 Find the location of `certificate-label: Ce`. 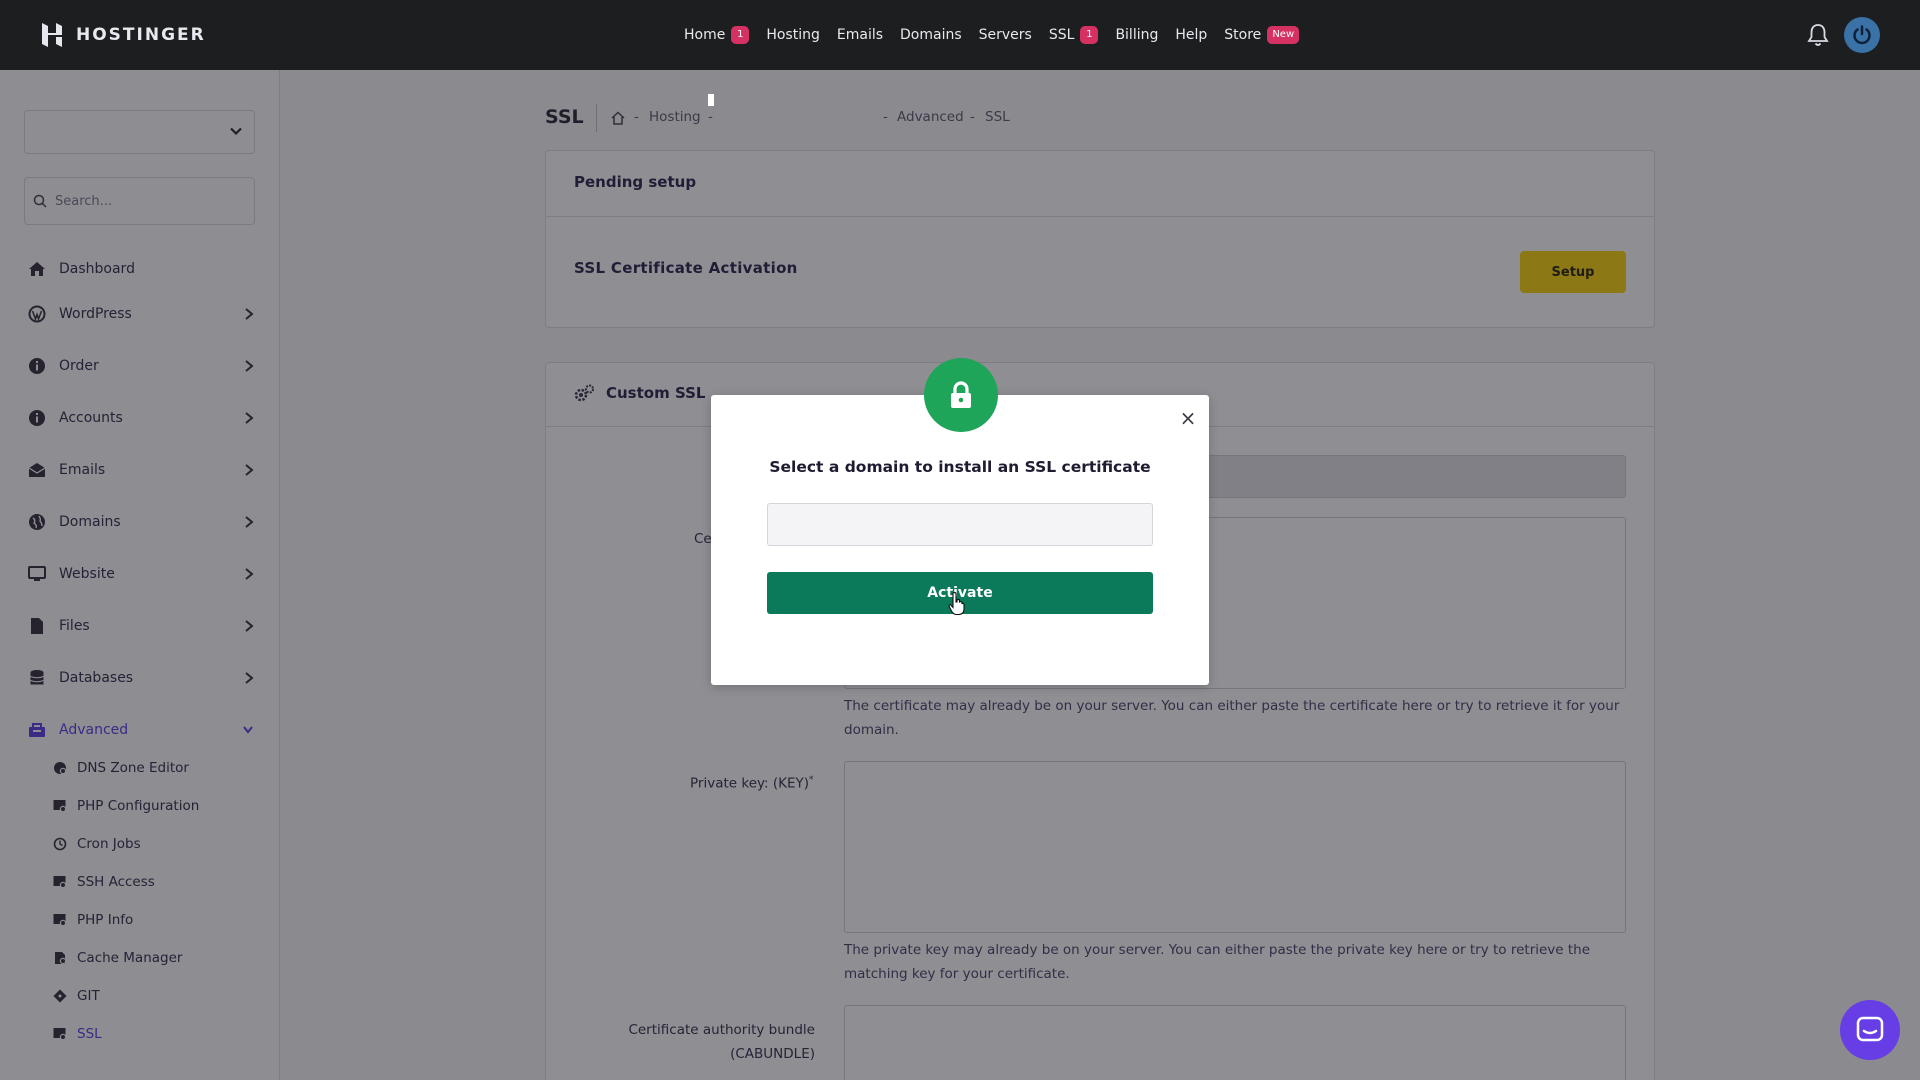

certificate-label: Ce is located at coordinates (703, 539).